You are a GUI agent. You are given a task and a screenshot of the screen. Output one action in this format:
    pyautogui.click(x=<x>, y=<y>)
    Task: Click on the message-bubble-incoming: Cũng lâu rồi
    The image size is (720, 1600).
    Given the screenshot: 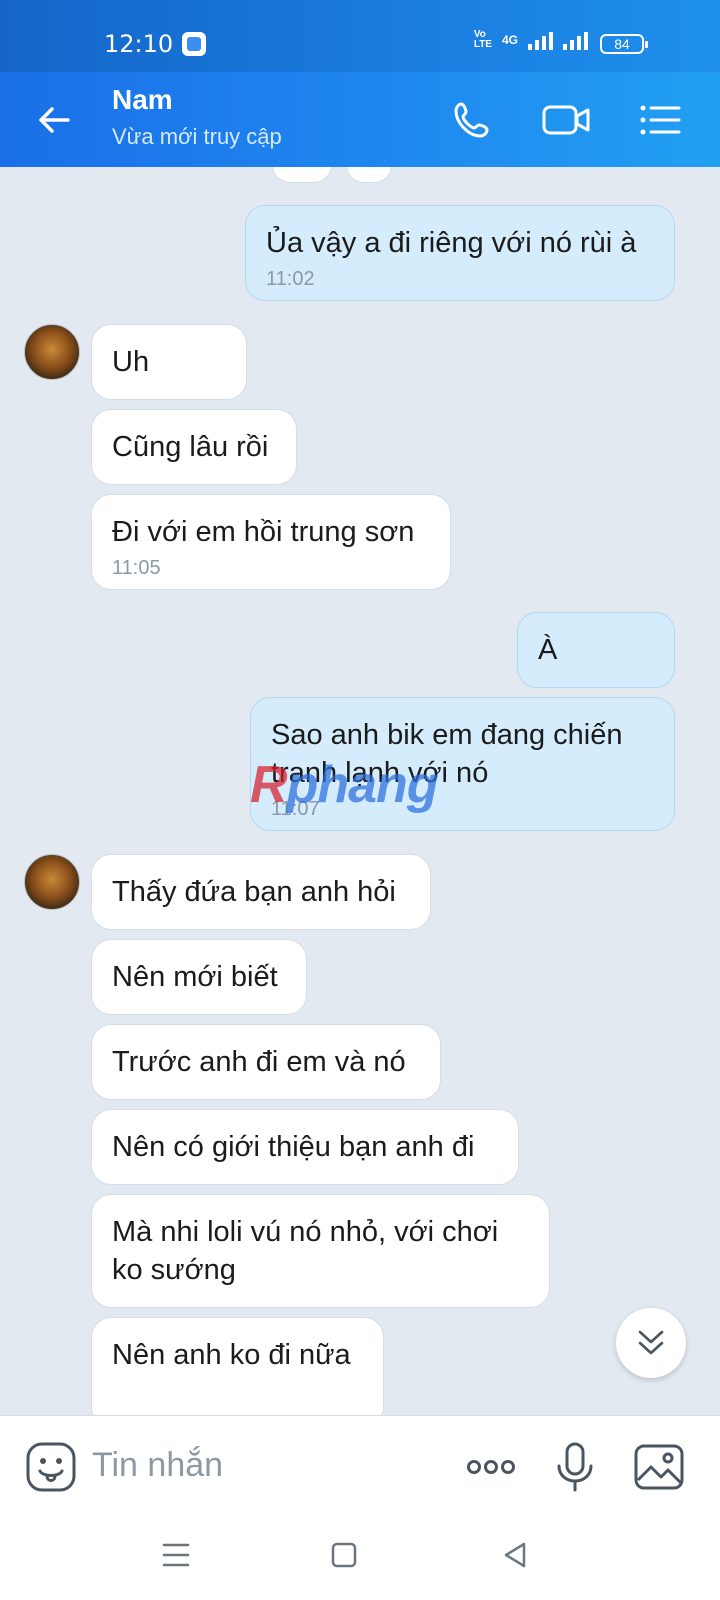 What is the action you would take?
    pyautogui.click(x=194, y=447)
    